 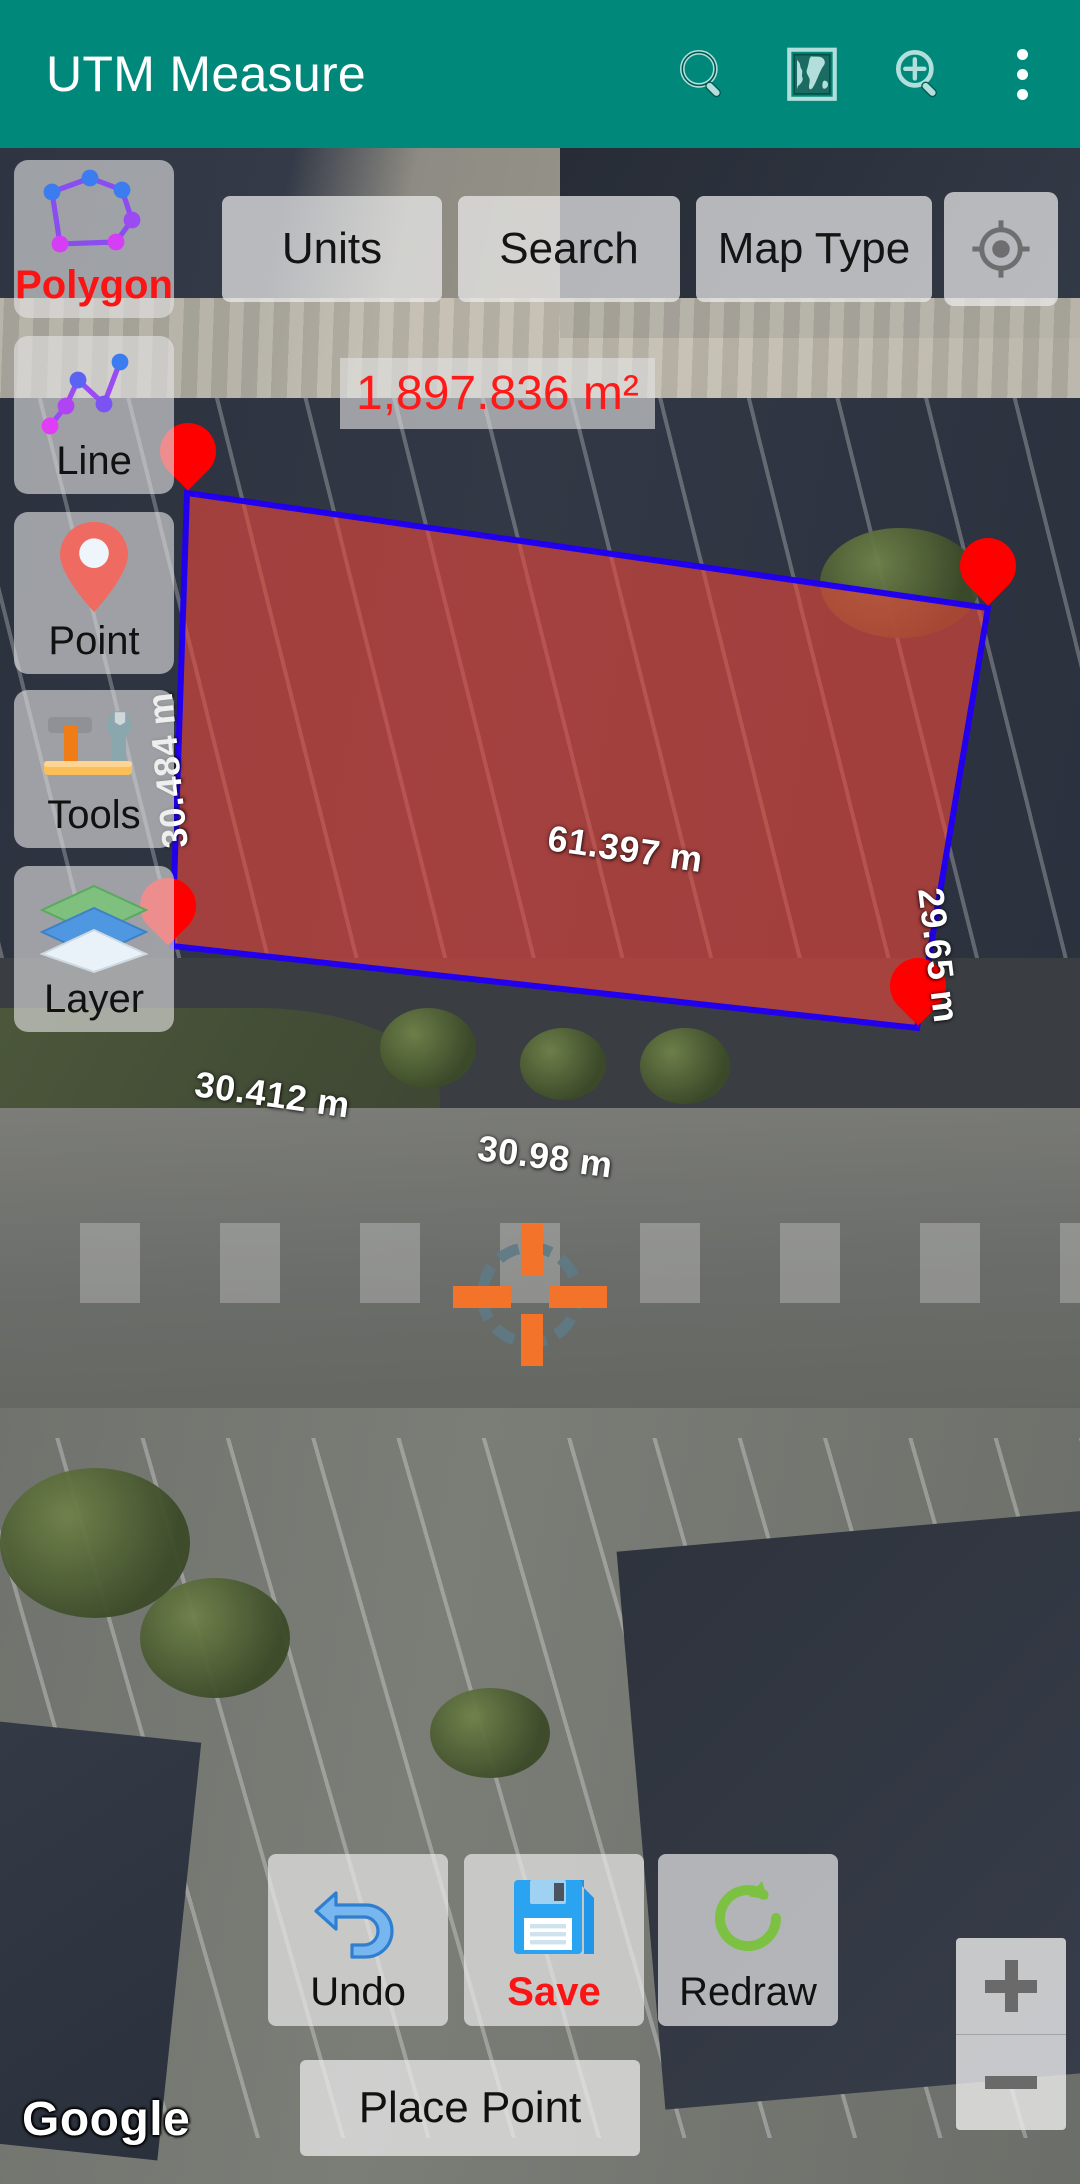 What do you see at coordinates (94, 461) in the screenshot?
I see `tool-line-label: Line` at bounding box center [94, 461].